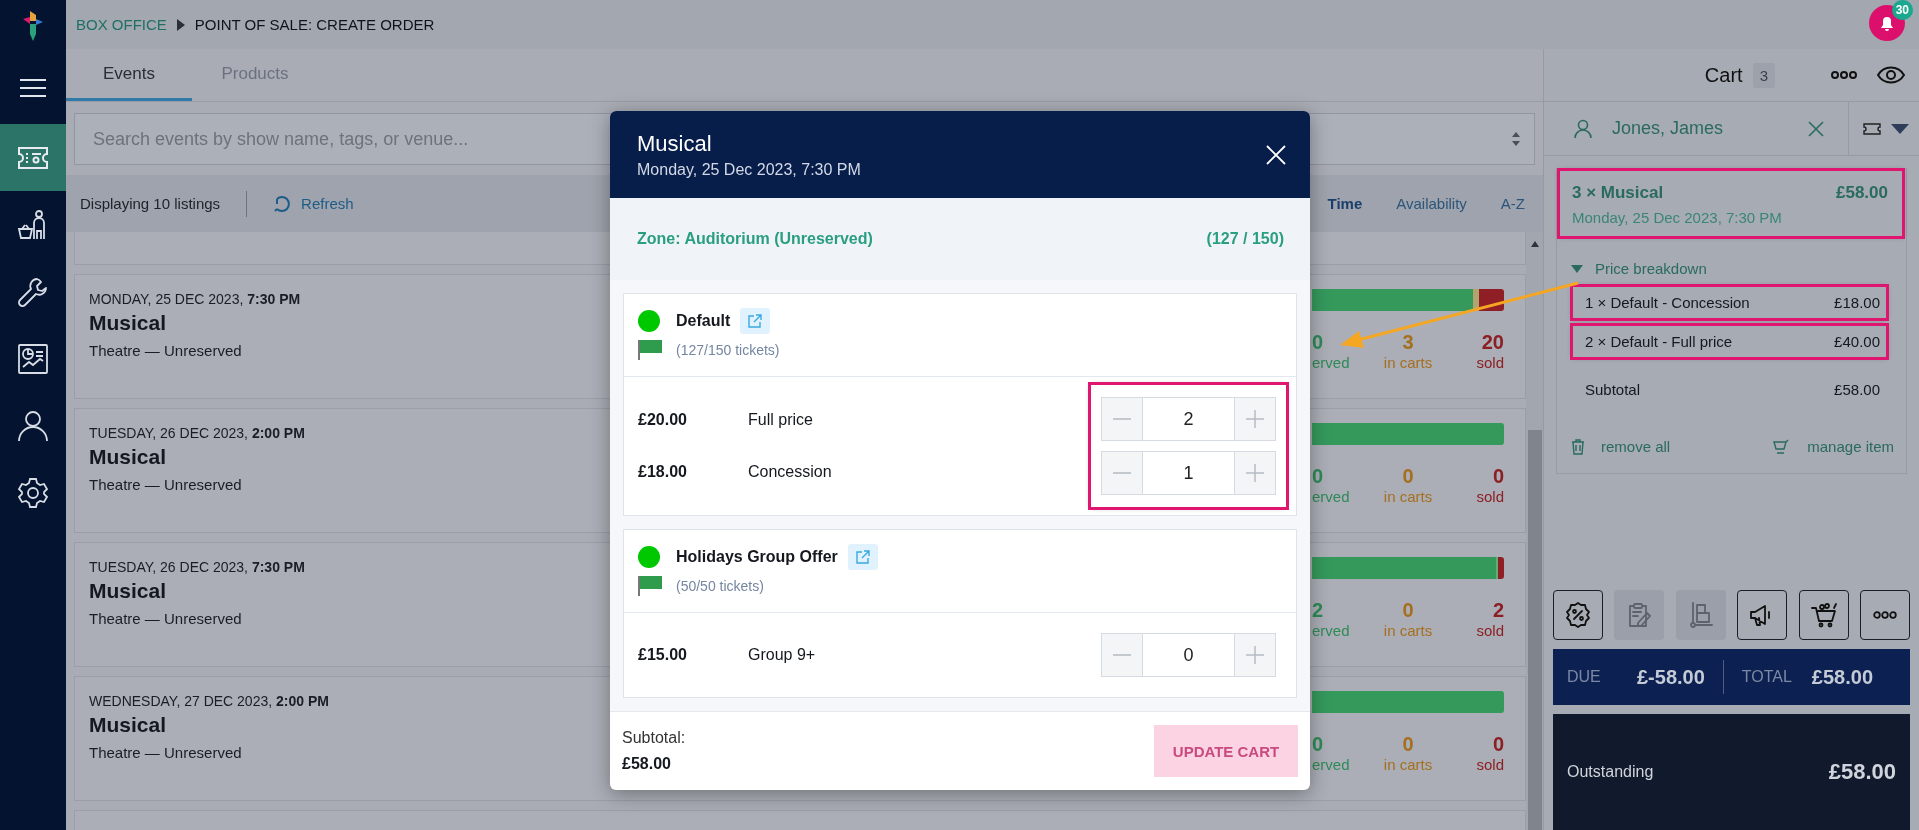 This screenshot has width=1919, height=830. I want to click on item-price: £58.00, so click(1862, 193).